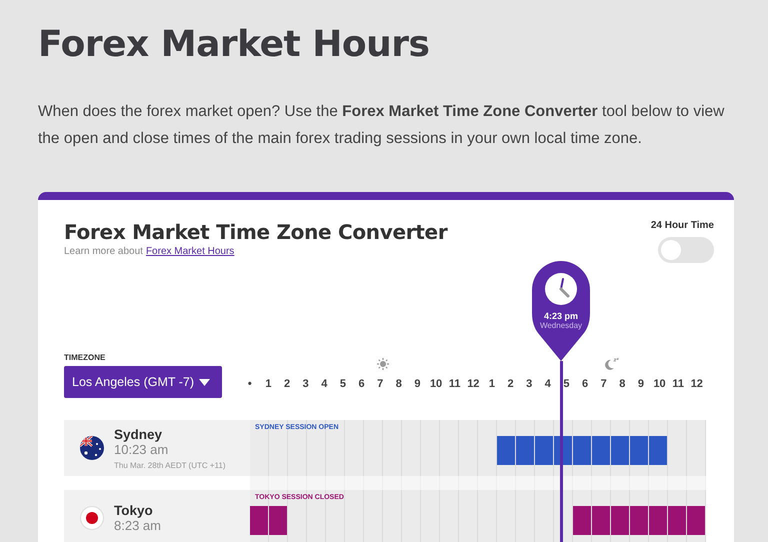 This screenshot has height=542, width=768. Describe the element at coordinates (256, 232) in the screenshot. I see `converter-title: Forex Market Time Zone Converter` at that location.